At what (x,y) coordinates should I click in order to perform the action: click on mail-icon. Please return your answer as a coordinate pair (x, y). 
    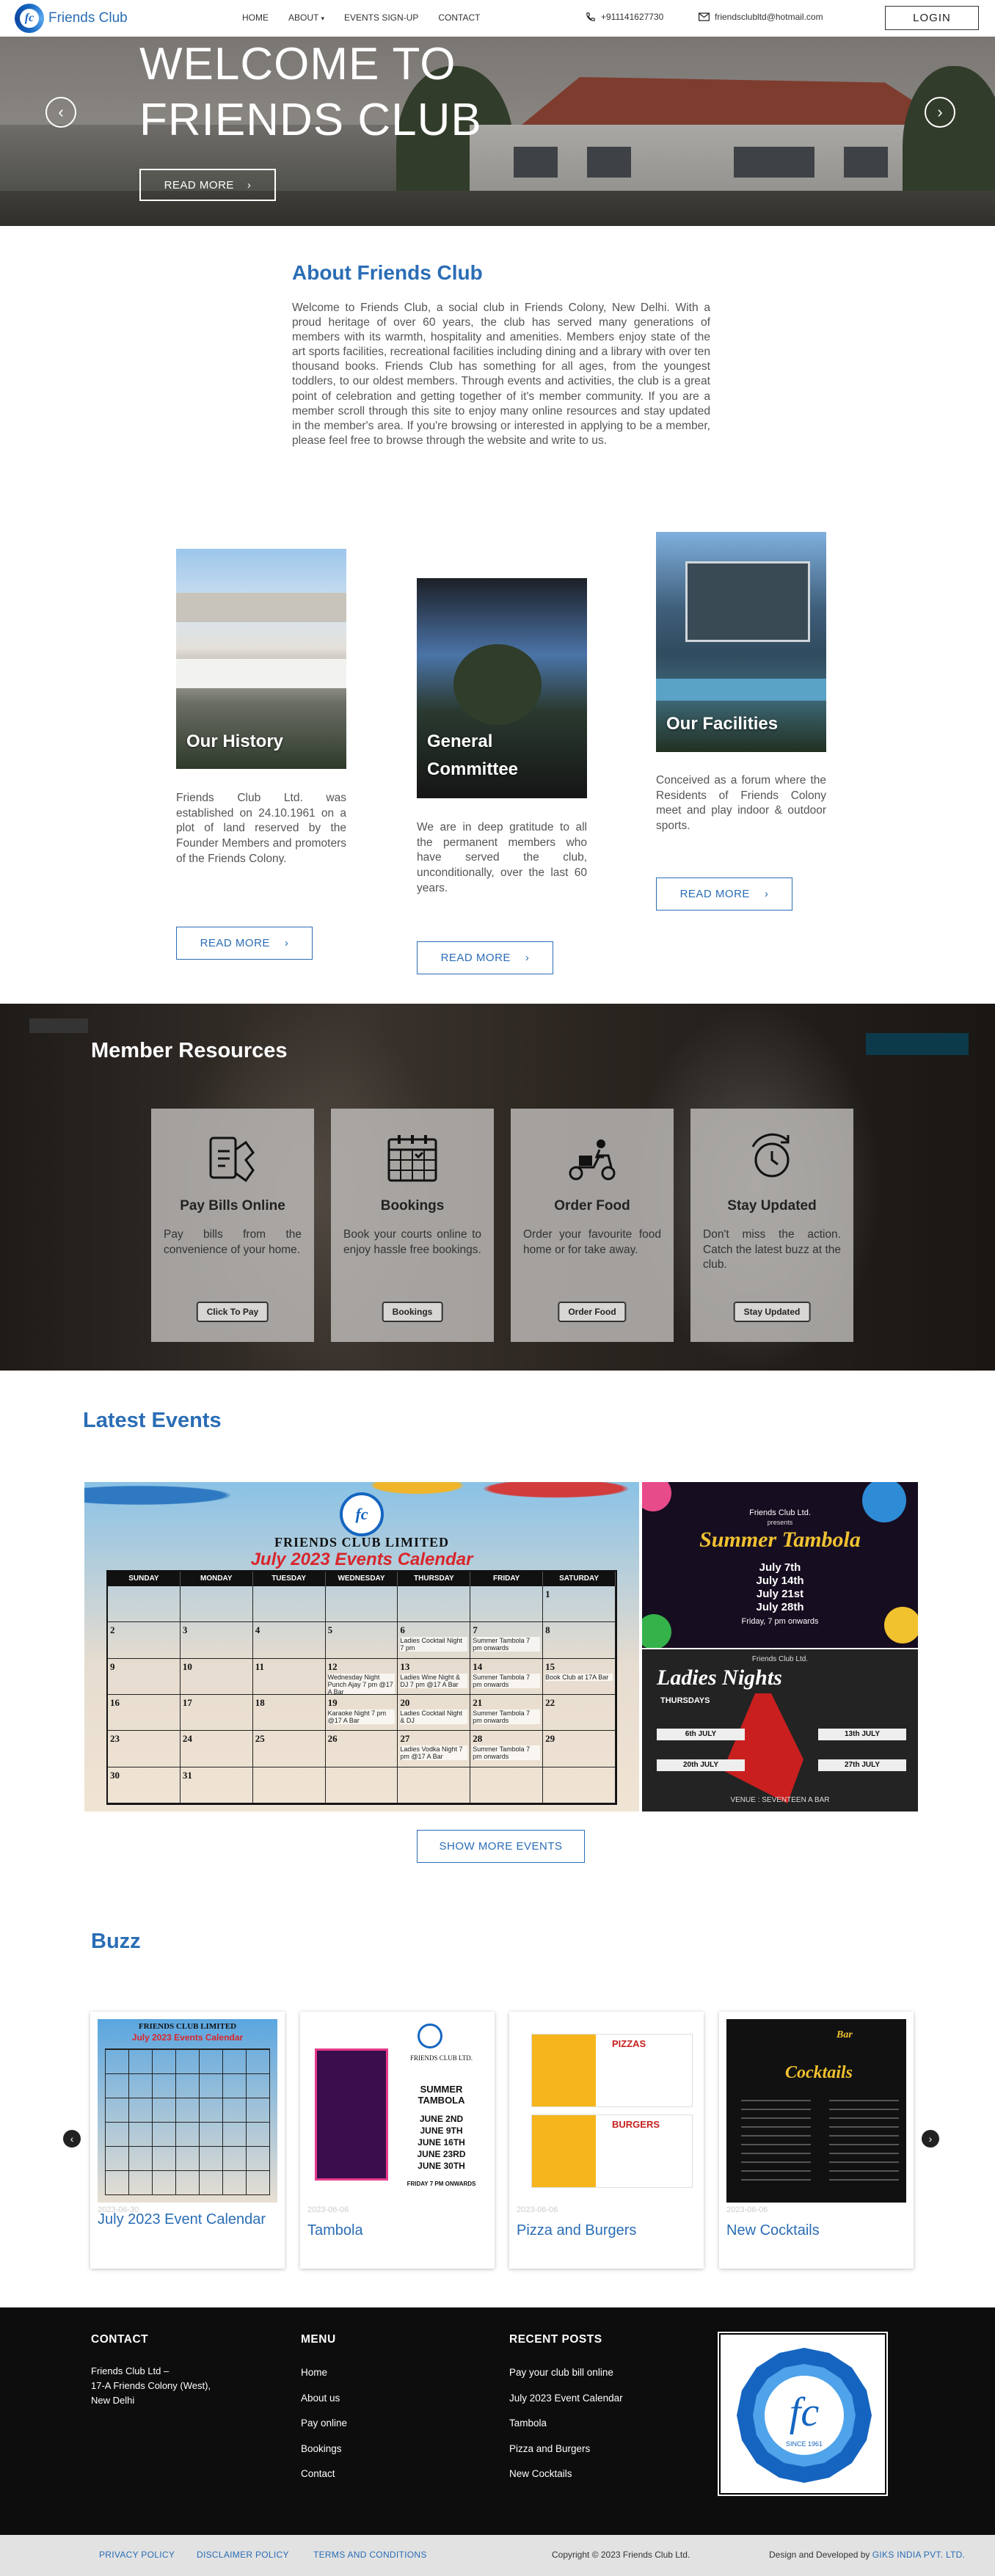
    Looking at the image, I should click on (705, 17).